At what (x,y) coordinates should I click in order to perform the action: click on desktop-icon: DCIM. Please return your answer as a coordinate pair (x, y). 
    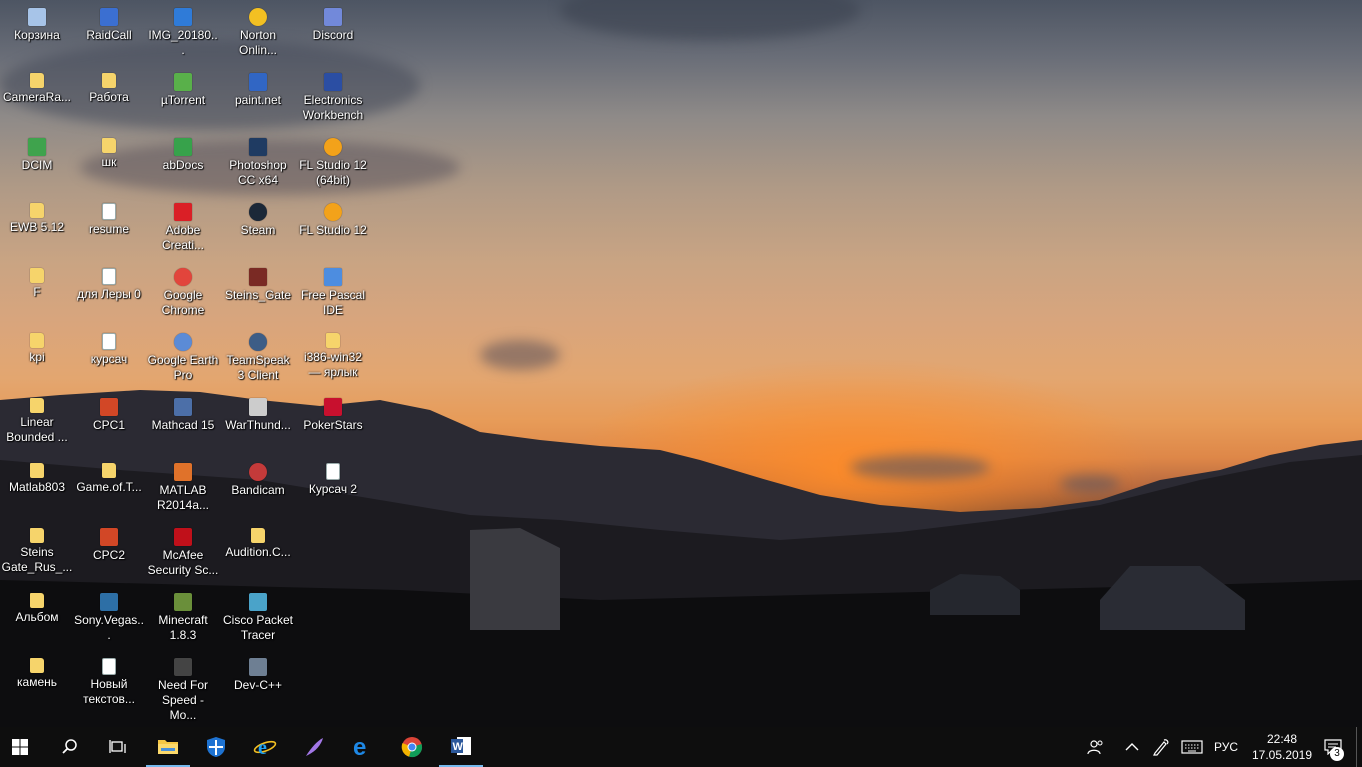
    Looking at the image, I should click on (37, 163).